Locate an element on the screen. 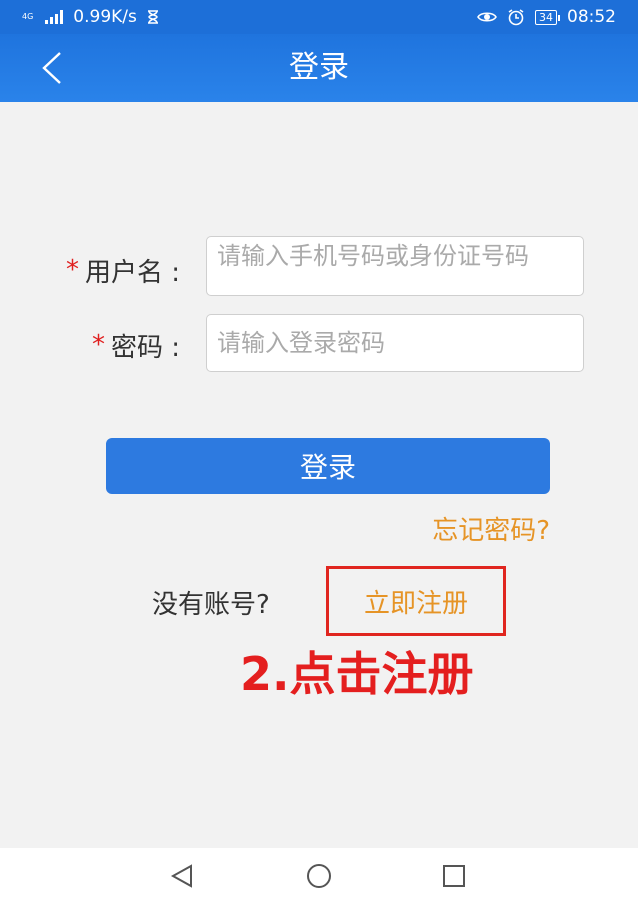 This screenshot has height=904, width=638. alarm-icon is located at coordinates (516, 17).